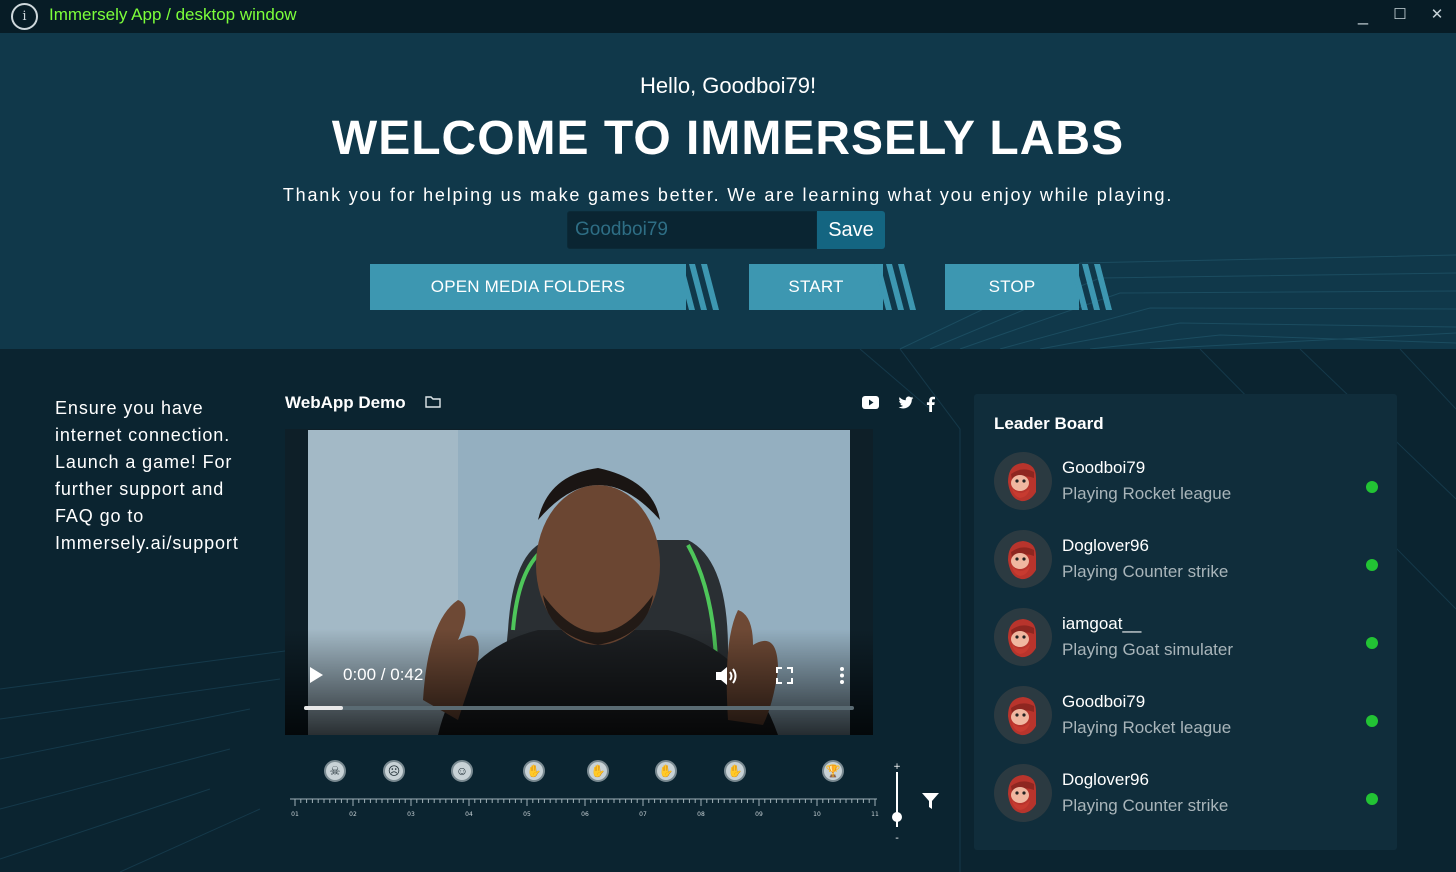 The height and width of the screenshot is (872, 1456). Describe the element at coordinates (345, 402) in the screenshot. I see `video-title: WebApp Demo` at that location.